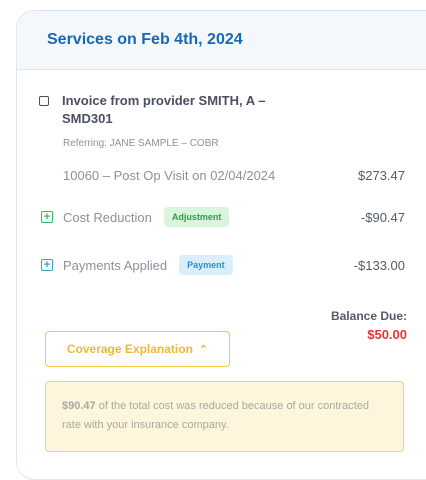 The height and width of the screenshot is (480, 426). What do you see at coordinates (203, 349) in the screenshot?
I see `chevron-up-icon: ⌃` at bounding box center [203, 349].